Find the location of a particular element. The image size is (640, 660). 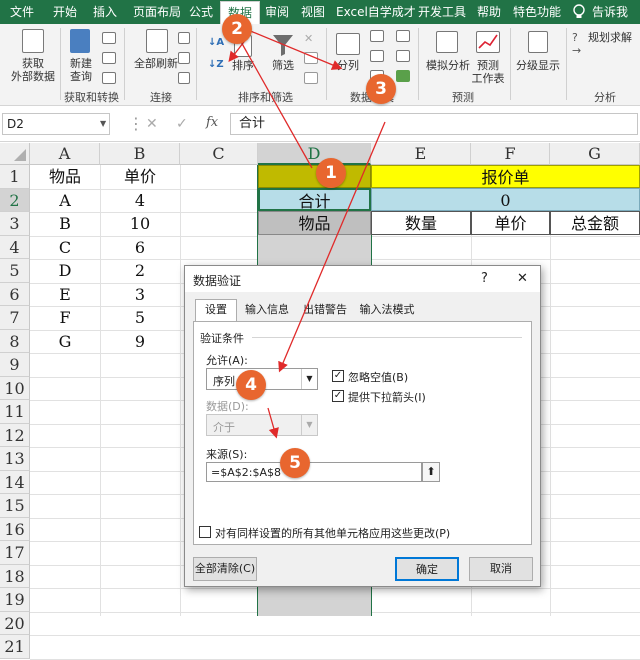

step-badge-2: 2 is located at coordinates (237, 29).